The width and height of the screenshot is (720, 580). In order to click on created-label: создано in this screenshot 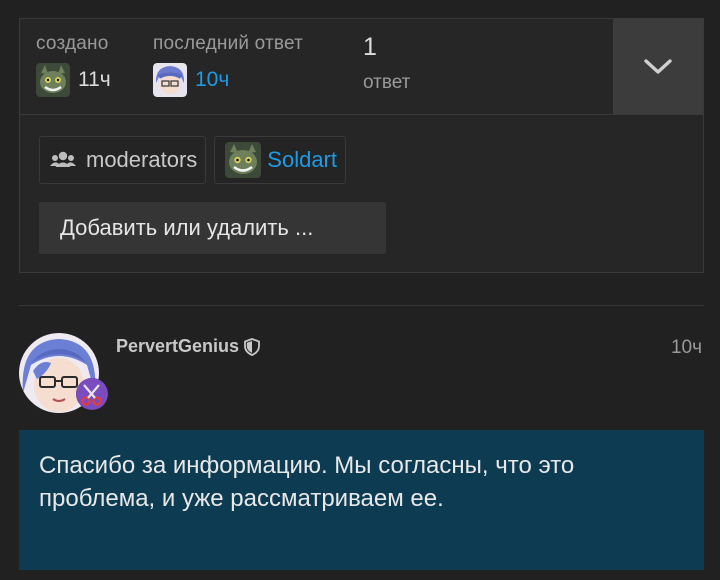, I will do `click(72, 43)`.